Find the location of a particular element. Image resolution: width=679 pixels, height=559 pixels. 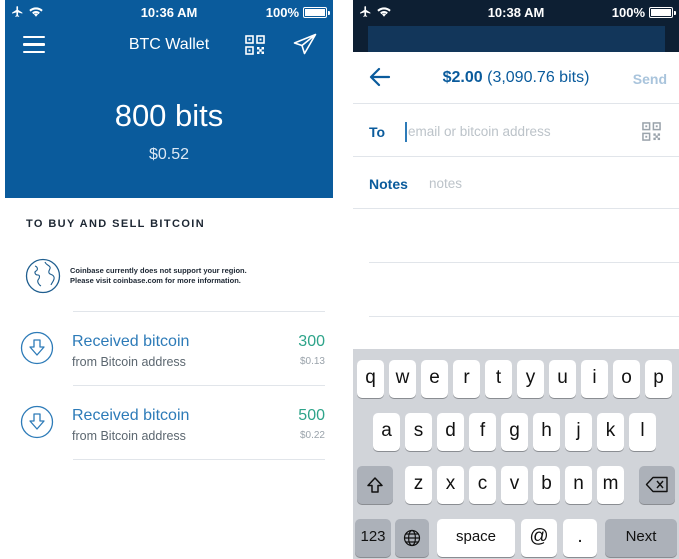

send-button: Send is located at coordinates (650, 79).